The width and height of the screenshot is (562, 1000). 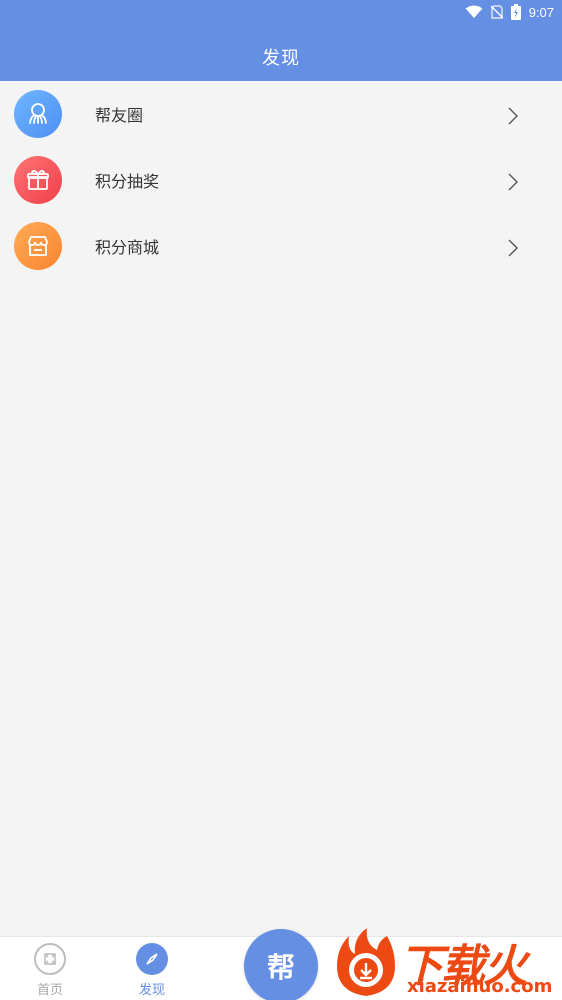 I want to click on list-item-label: 积分抽奖, so click(x=127, y=181).